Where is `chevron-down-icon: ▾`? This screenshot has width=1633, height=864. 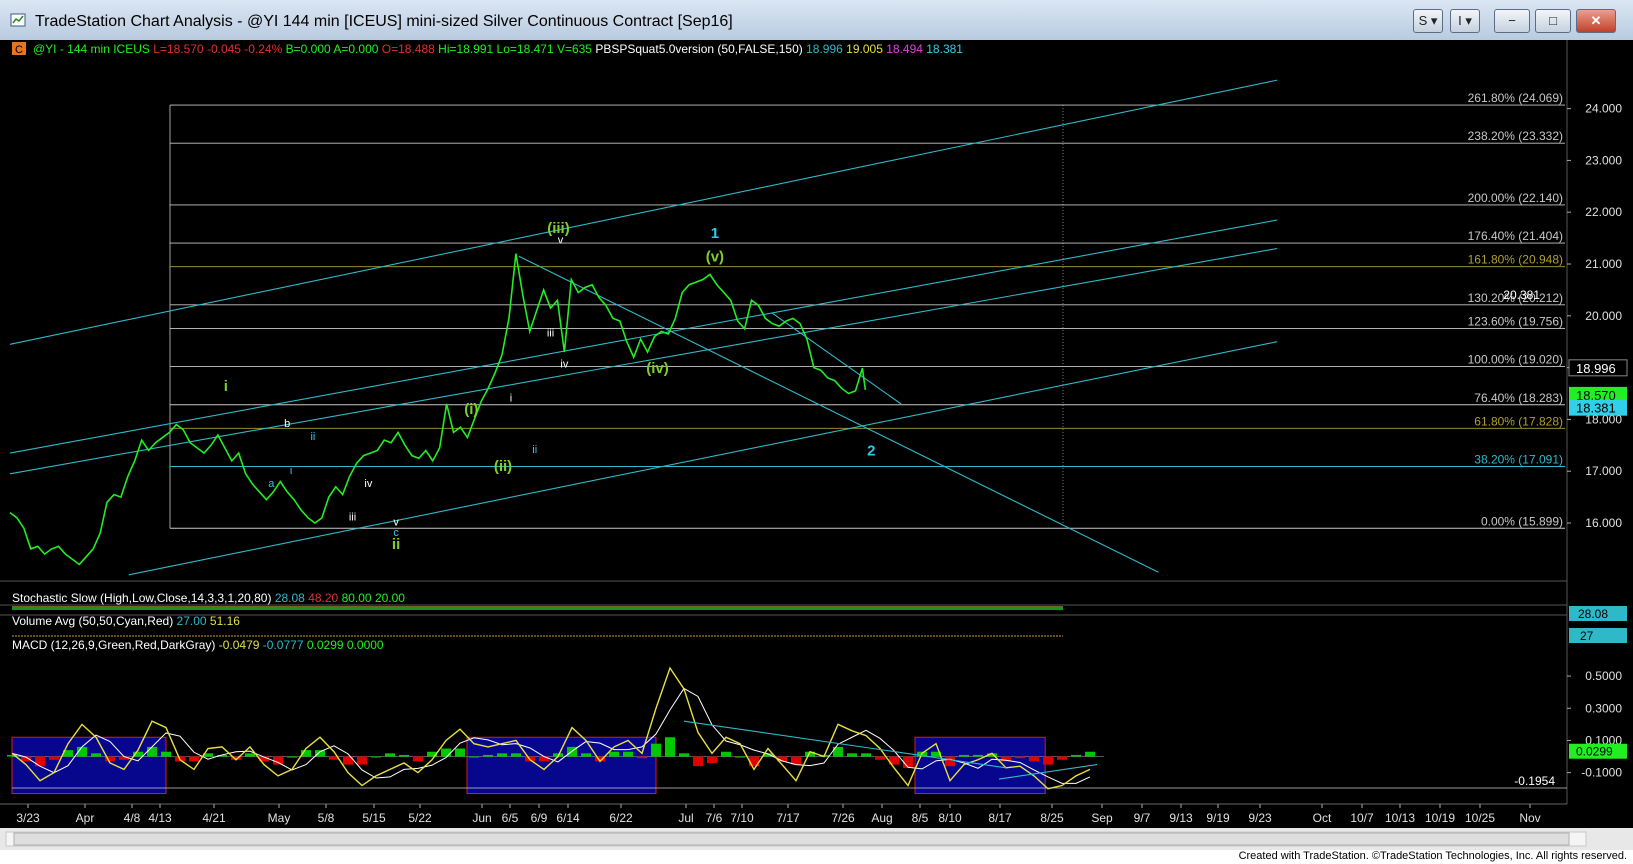
chevron-down-icon: ▾ is located at coordinates (1468, 20).